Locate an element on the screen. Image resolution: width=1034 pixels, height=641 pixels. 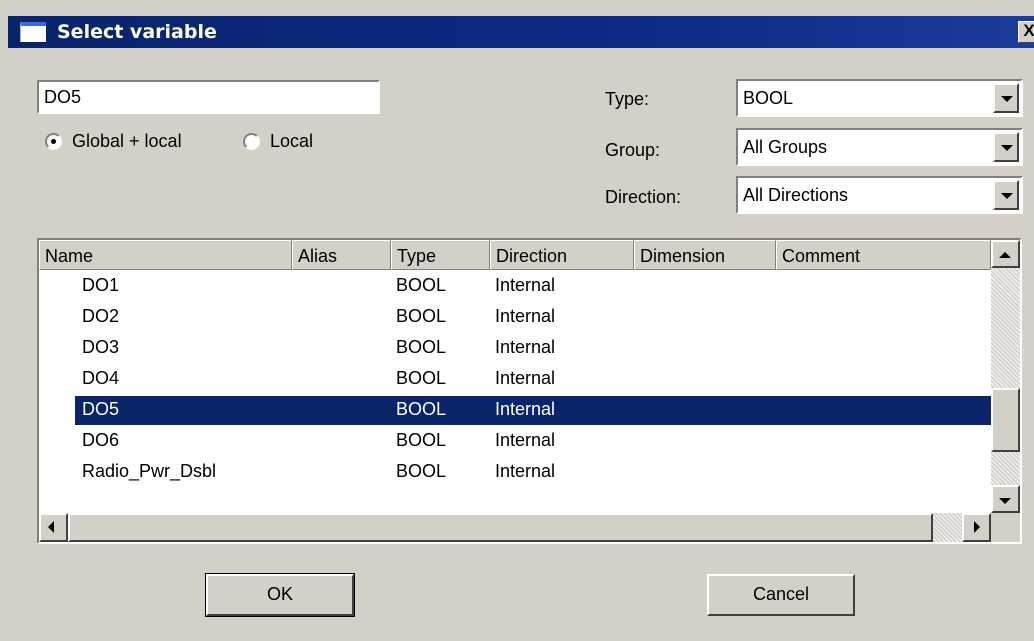
arrow-up-icon is located at coordinates (1005, 255).